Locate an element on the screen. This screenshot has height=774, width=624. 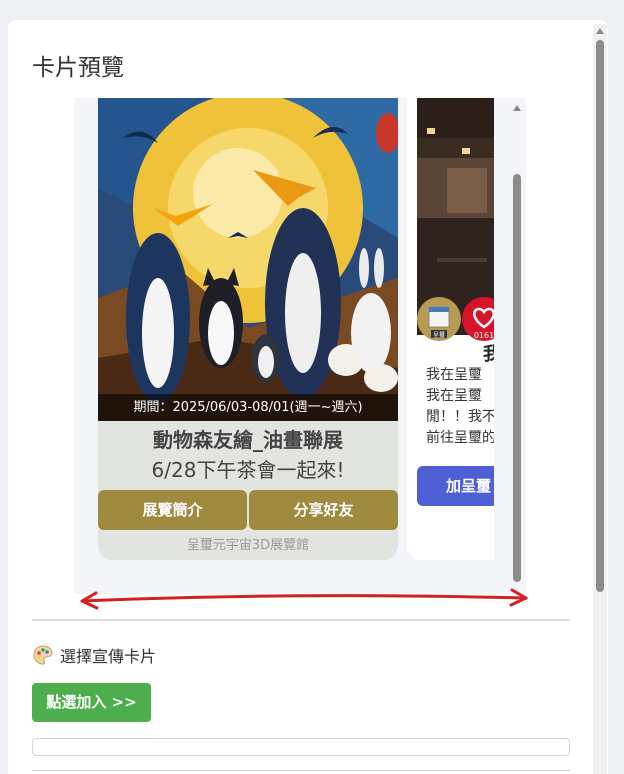
select-promo-card-text: 選擇宣傳卡片 is located at coordinates (108, 656).